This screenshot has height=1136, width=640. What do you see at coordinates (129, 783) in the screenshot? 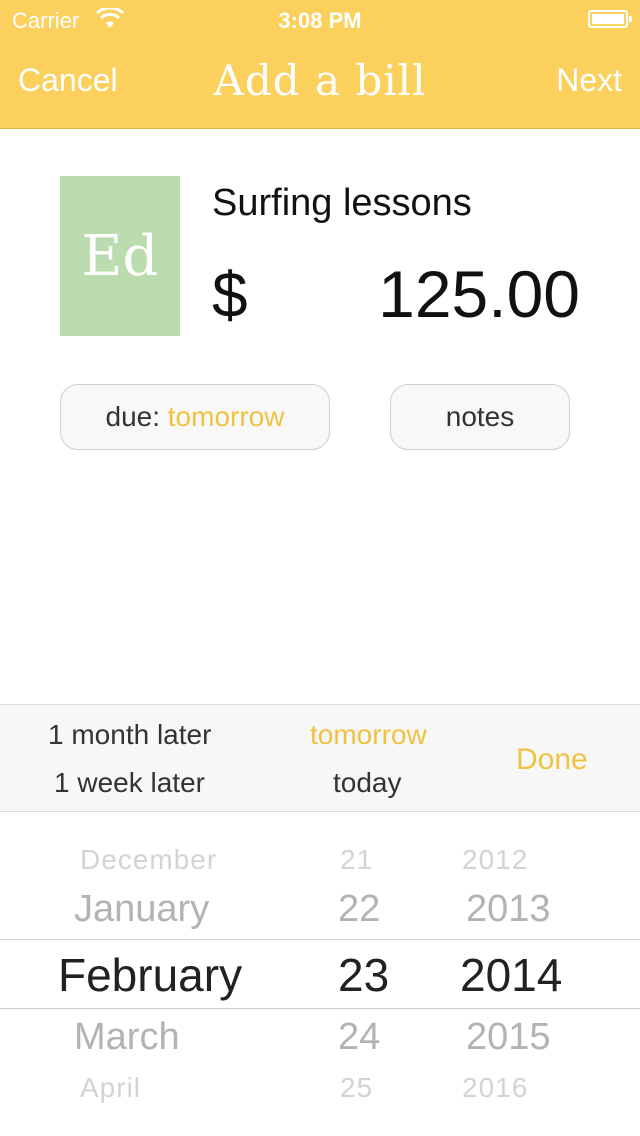
I see `option-1-week-later: 1 week later` at bounding box center [129, 783].